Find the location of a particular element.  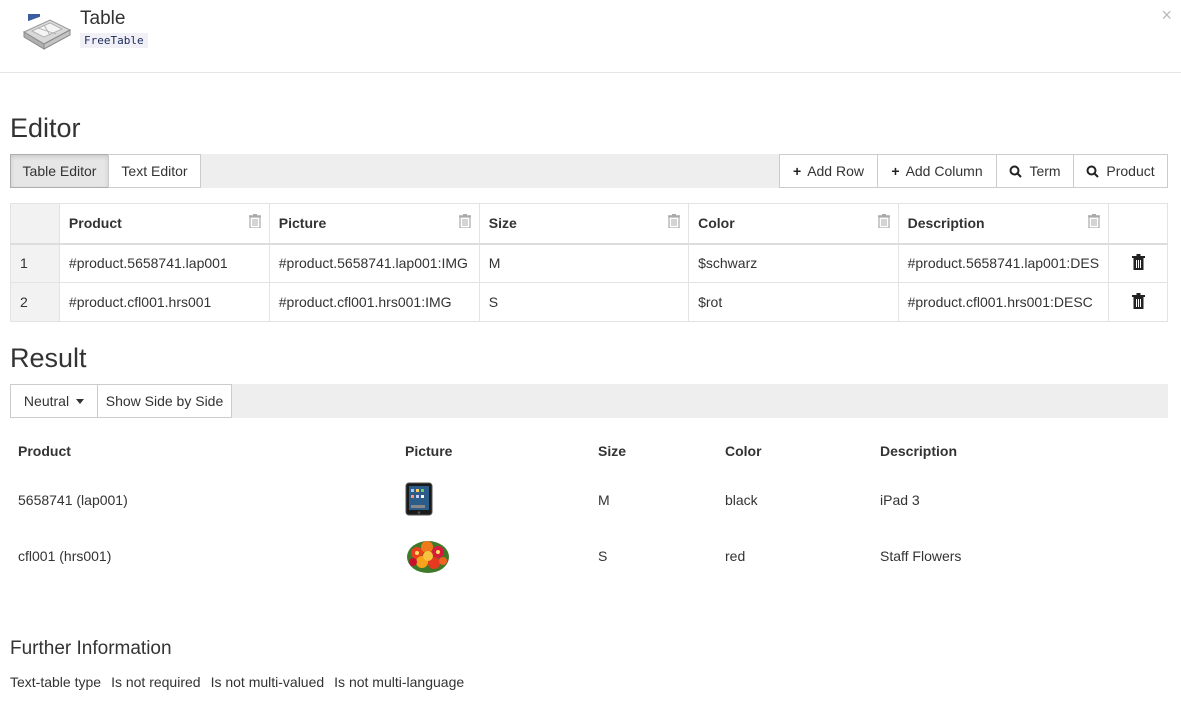

table-cell: #product.5658741.lap001:DES is located at coordinates (1003, 263).